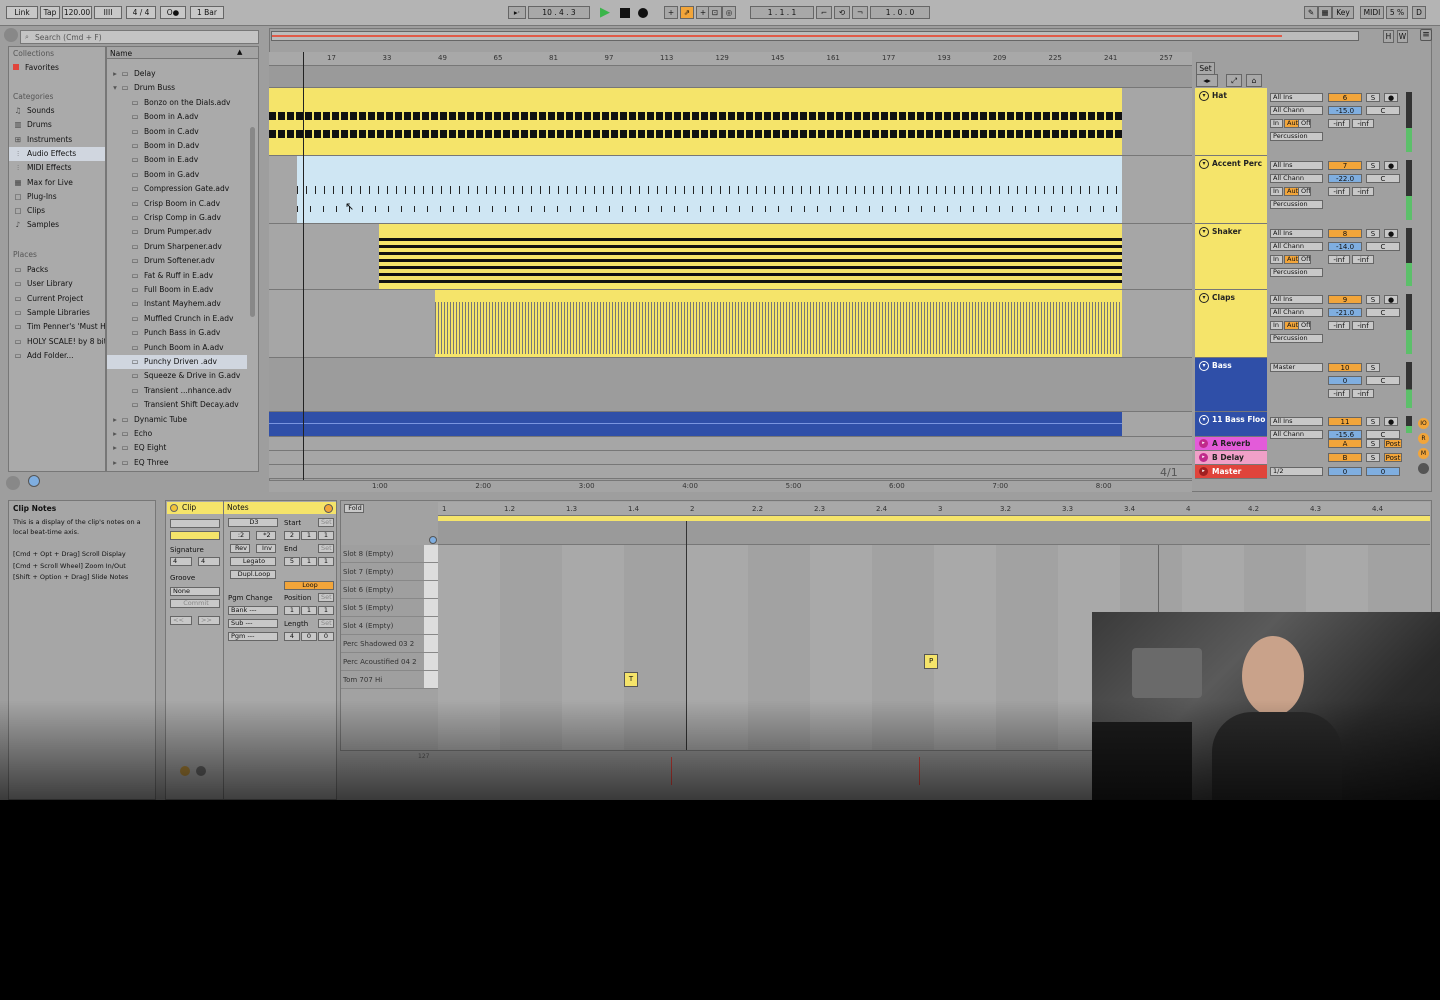  I want to click on midi-note: T, so click(631, 679).